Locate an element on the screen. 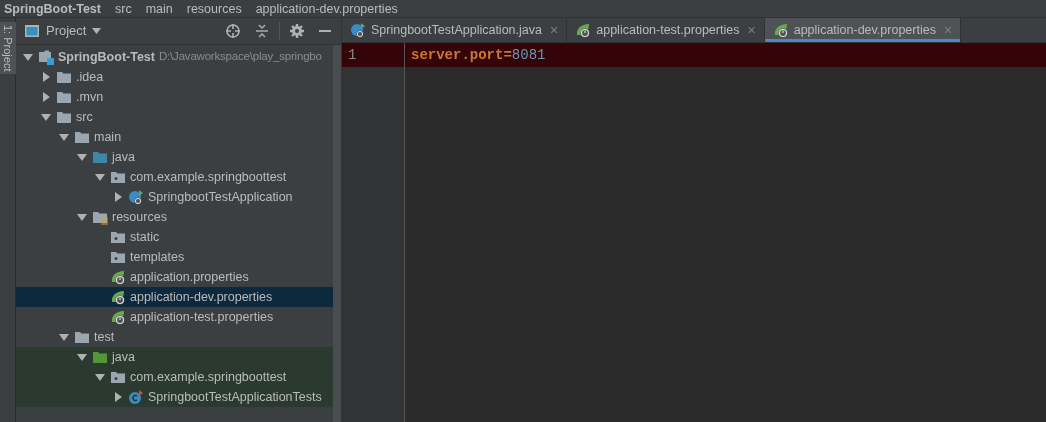 This screenshot has width=1046, height=422. tree-item: SpringBoot-Test D:\Javaworkspace\play_springbo is located at coordinates (174, 57).